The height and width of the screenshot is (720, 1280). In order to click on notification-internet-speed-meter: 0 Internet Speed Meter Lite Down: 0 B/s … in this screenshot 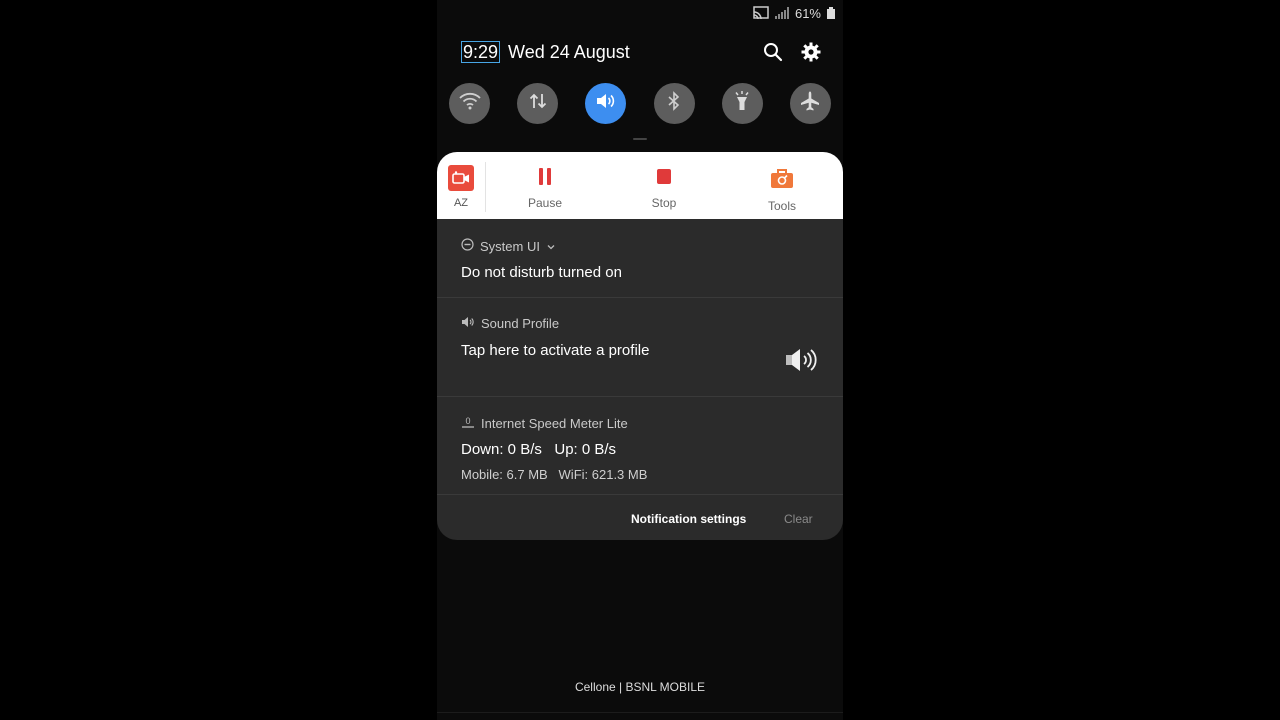, I will do `click(640, 446)`.